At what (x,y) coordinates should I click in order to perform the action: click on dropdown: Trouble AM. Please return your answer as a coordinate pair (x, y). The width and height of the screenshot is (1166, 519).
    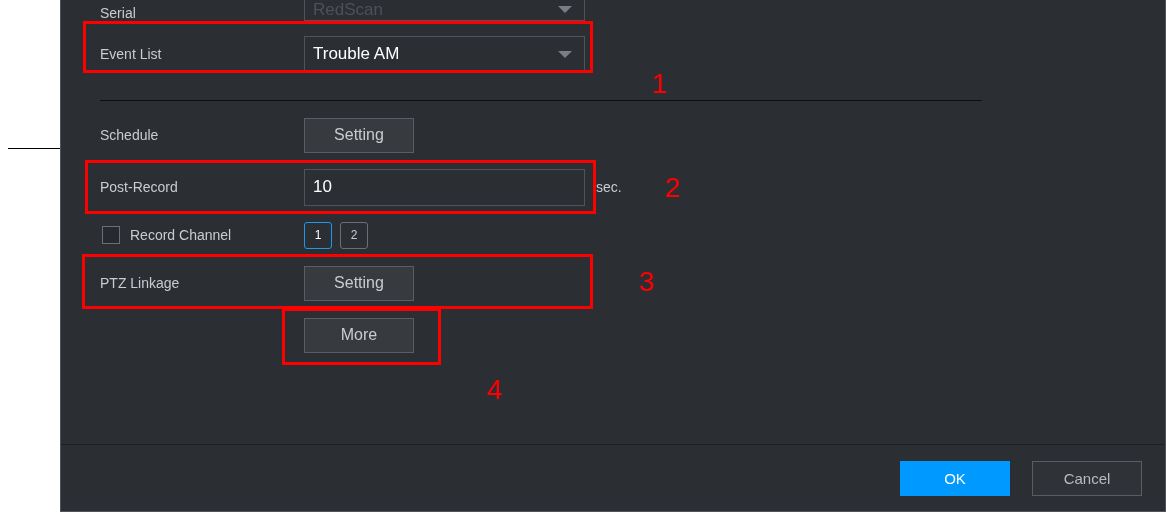
    Looking at the image, I should click on (444, 54).